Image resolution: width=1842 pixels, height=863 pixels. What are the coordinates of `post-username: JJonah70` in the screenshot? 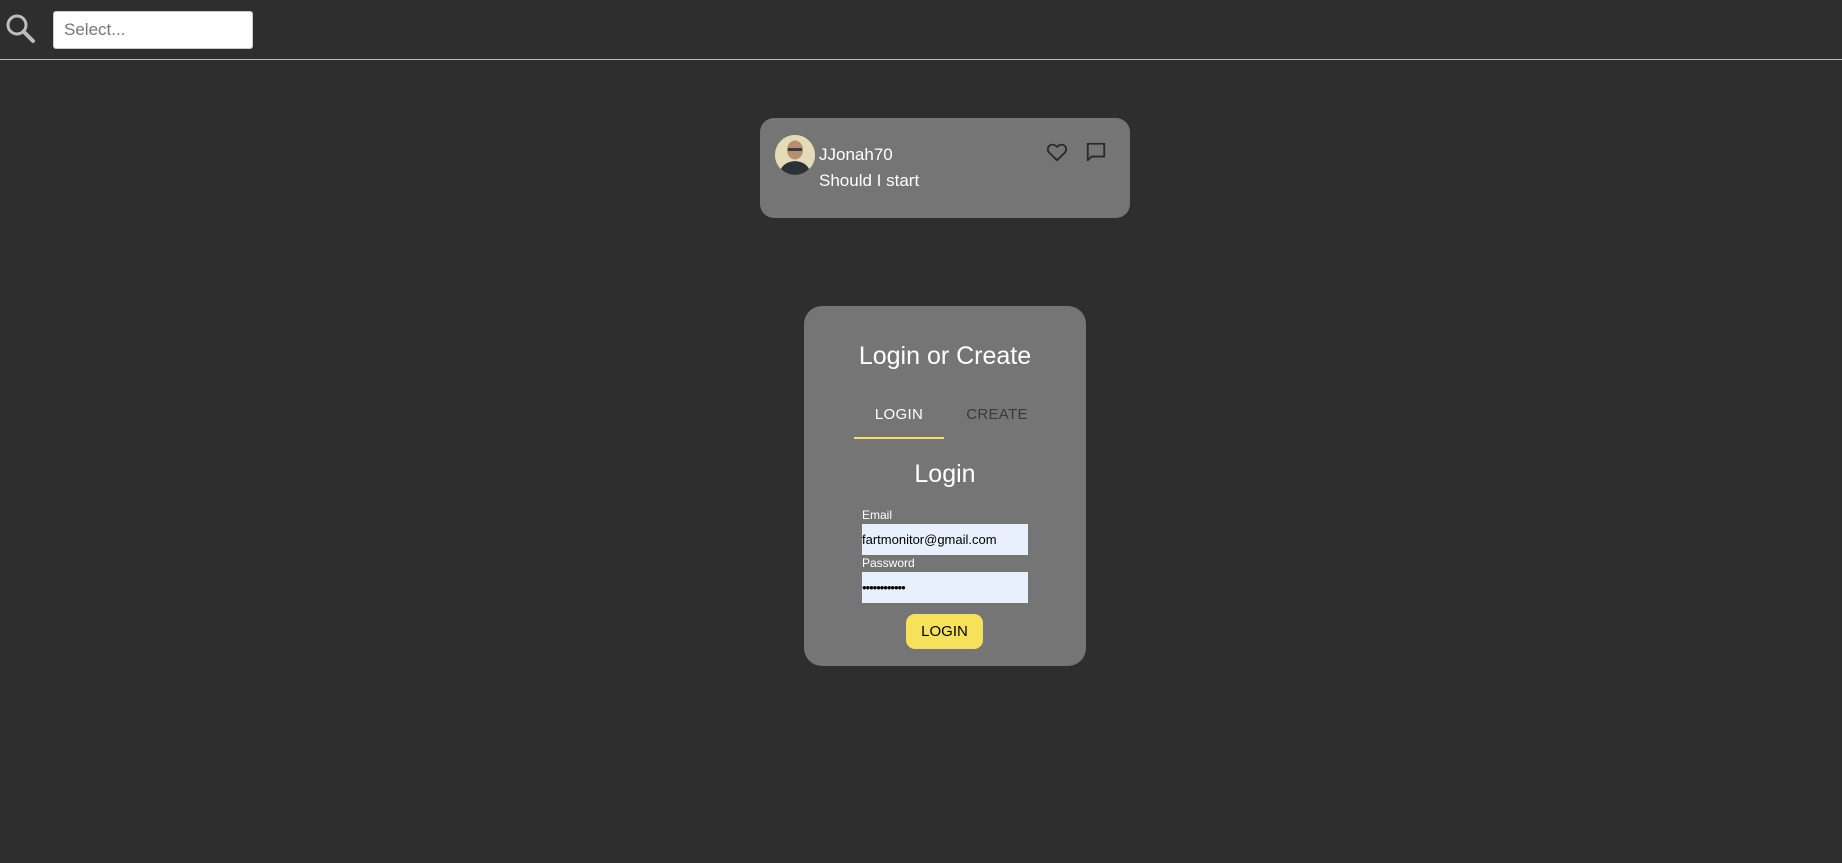 It's located at (856, 155).